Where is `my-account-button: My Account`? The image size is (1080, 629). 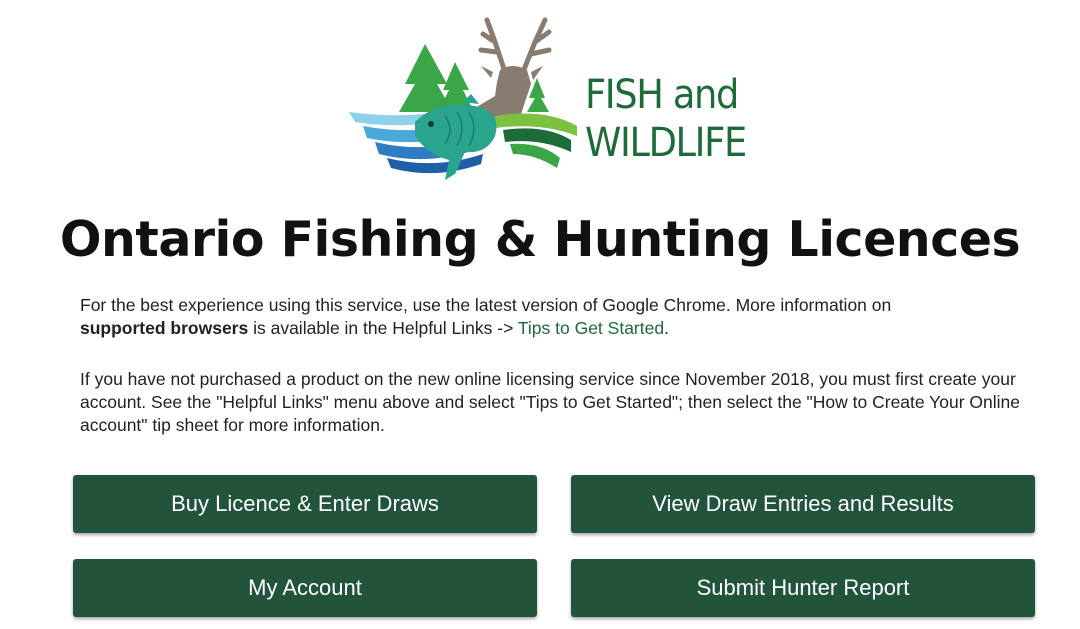 my-account-button: My Account is located at coordinates (305, 588).